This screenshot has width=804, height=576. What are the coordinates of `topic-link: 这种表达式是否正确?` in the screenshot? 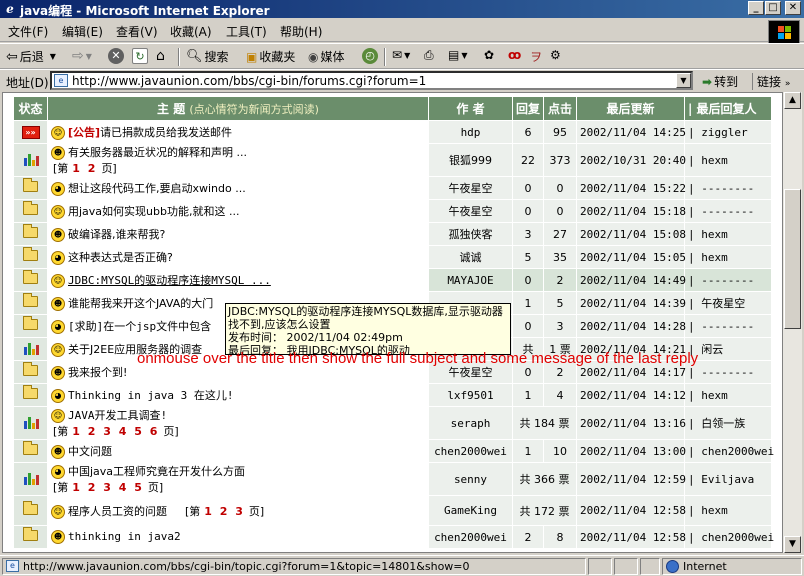 It's located at (120, 257).